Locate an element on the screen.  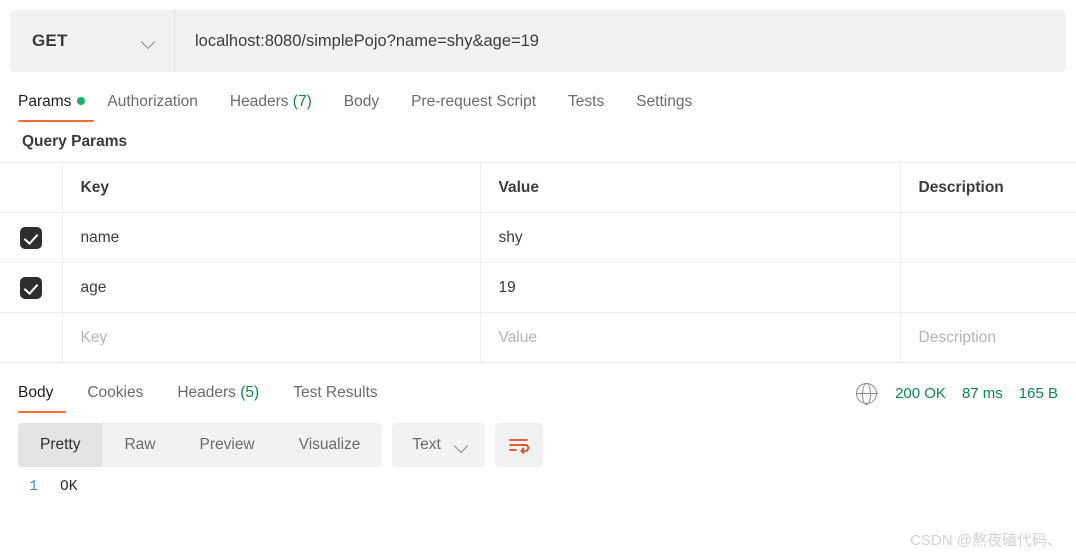
empty-row-value-input: Value is located at coordinates (690, 337).